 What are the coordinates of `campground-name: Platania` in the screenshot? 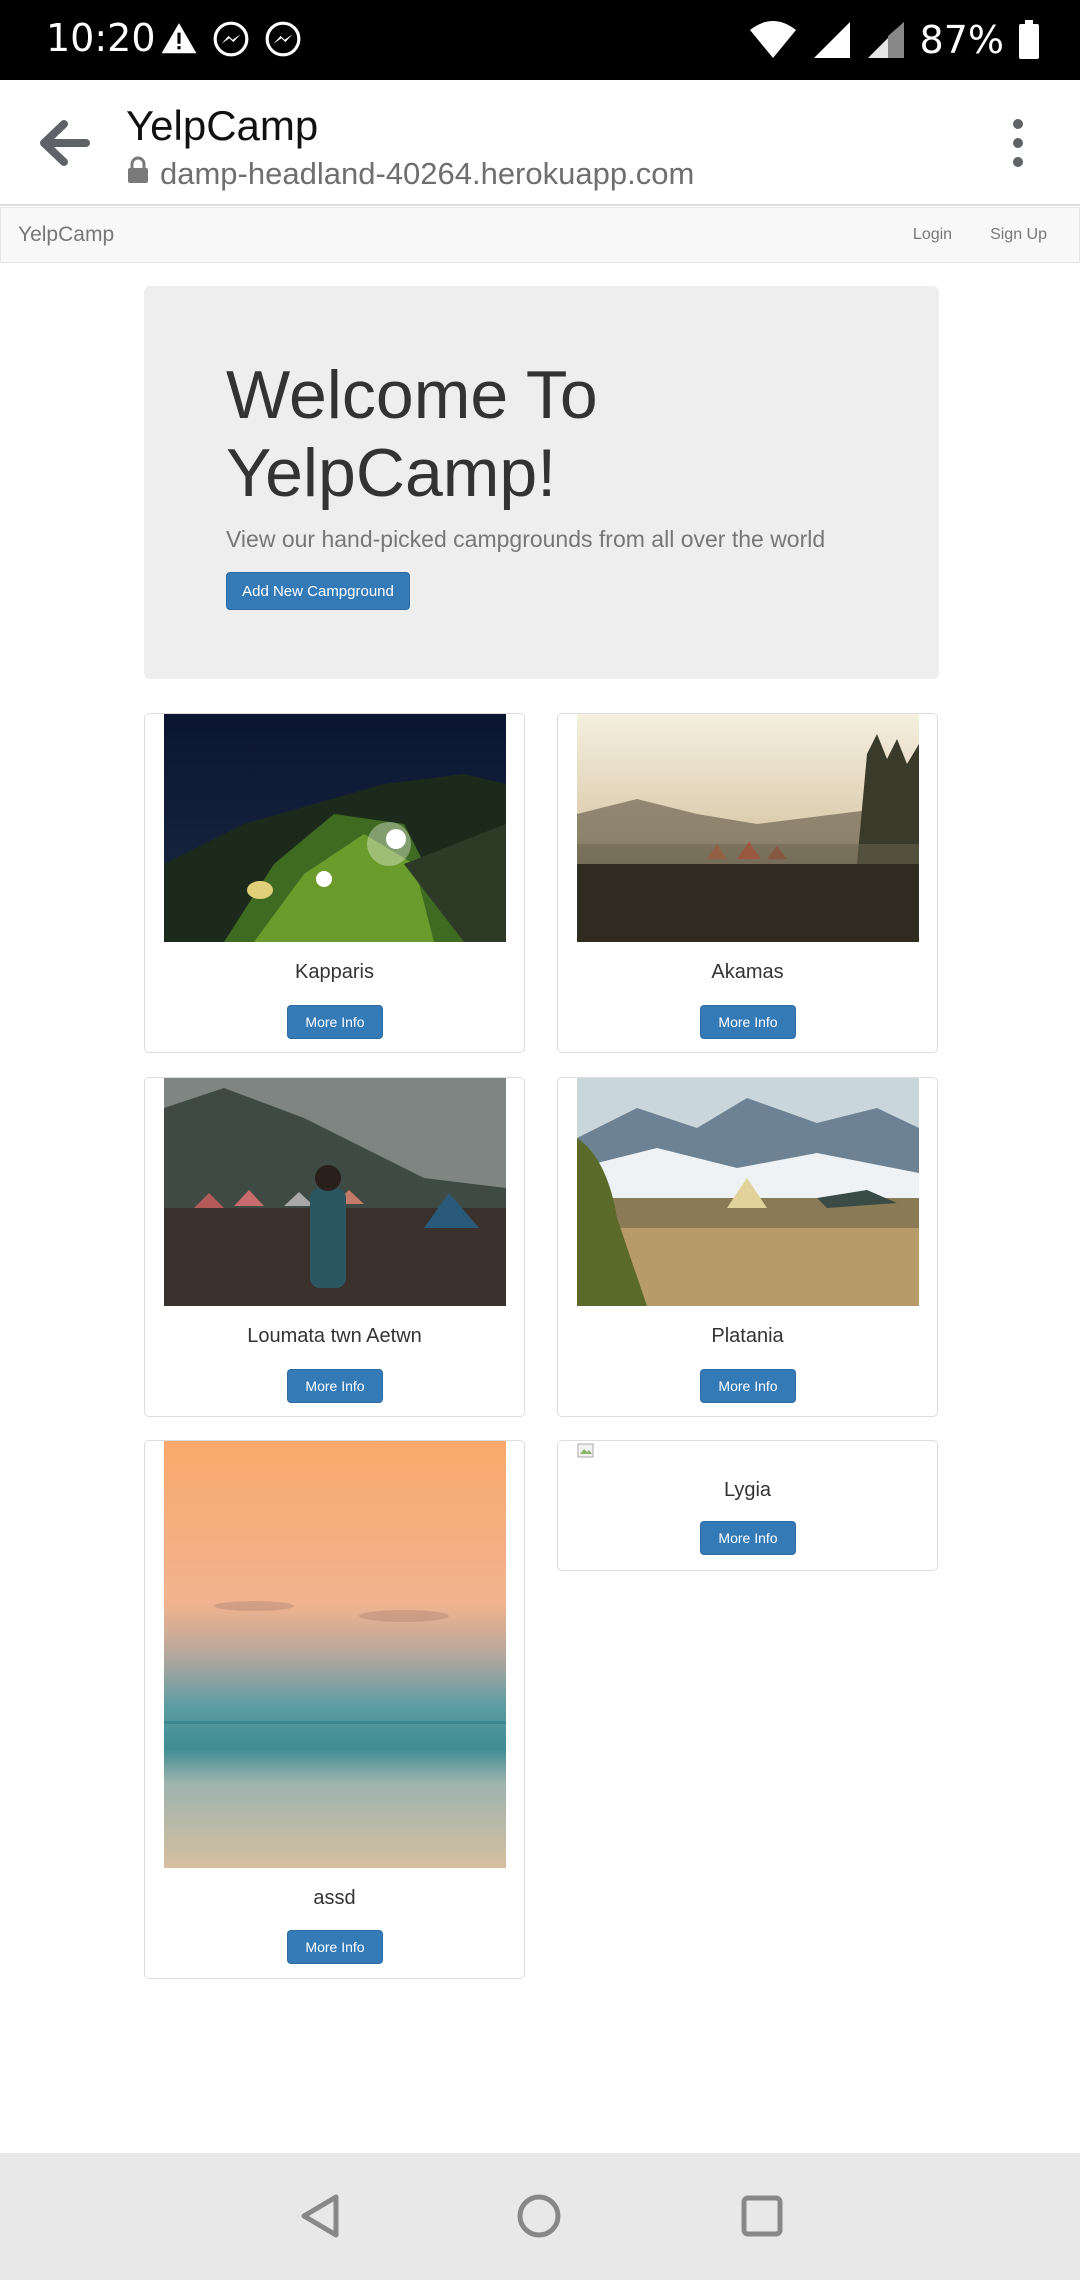 It's located at (747, 1336).